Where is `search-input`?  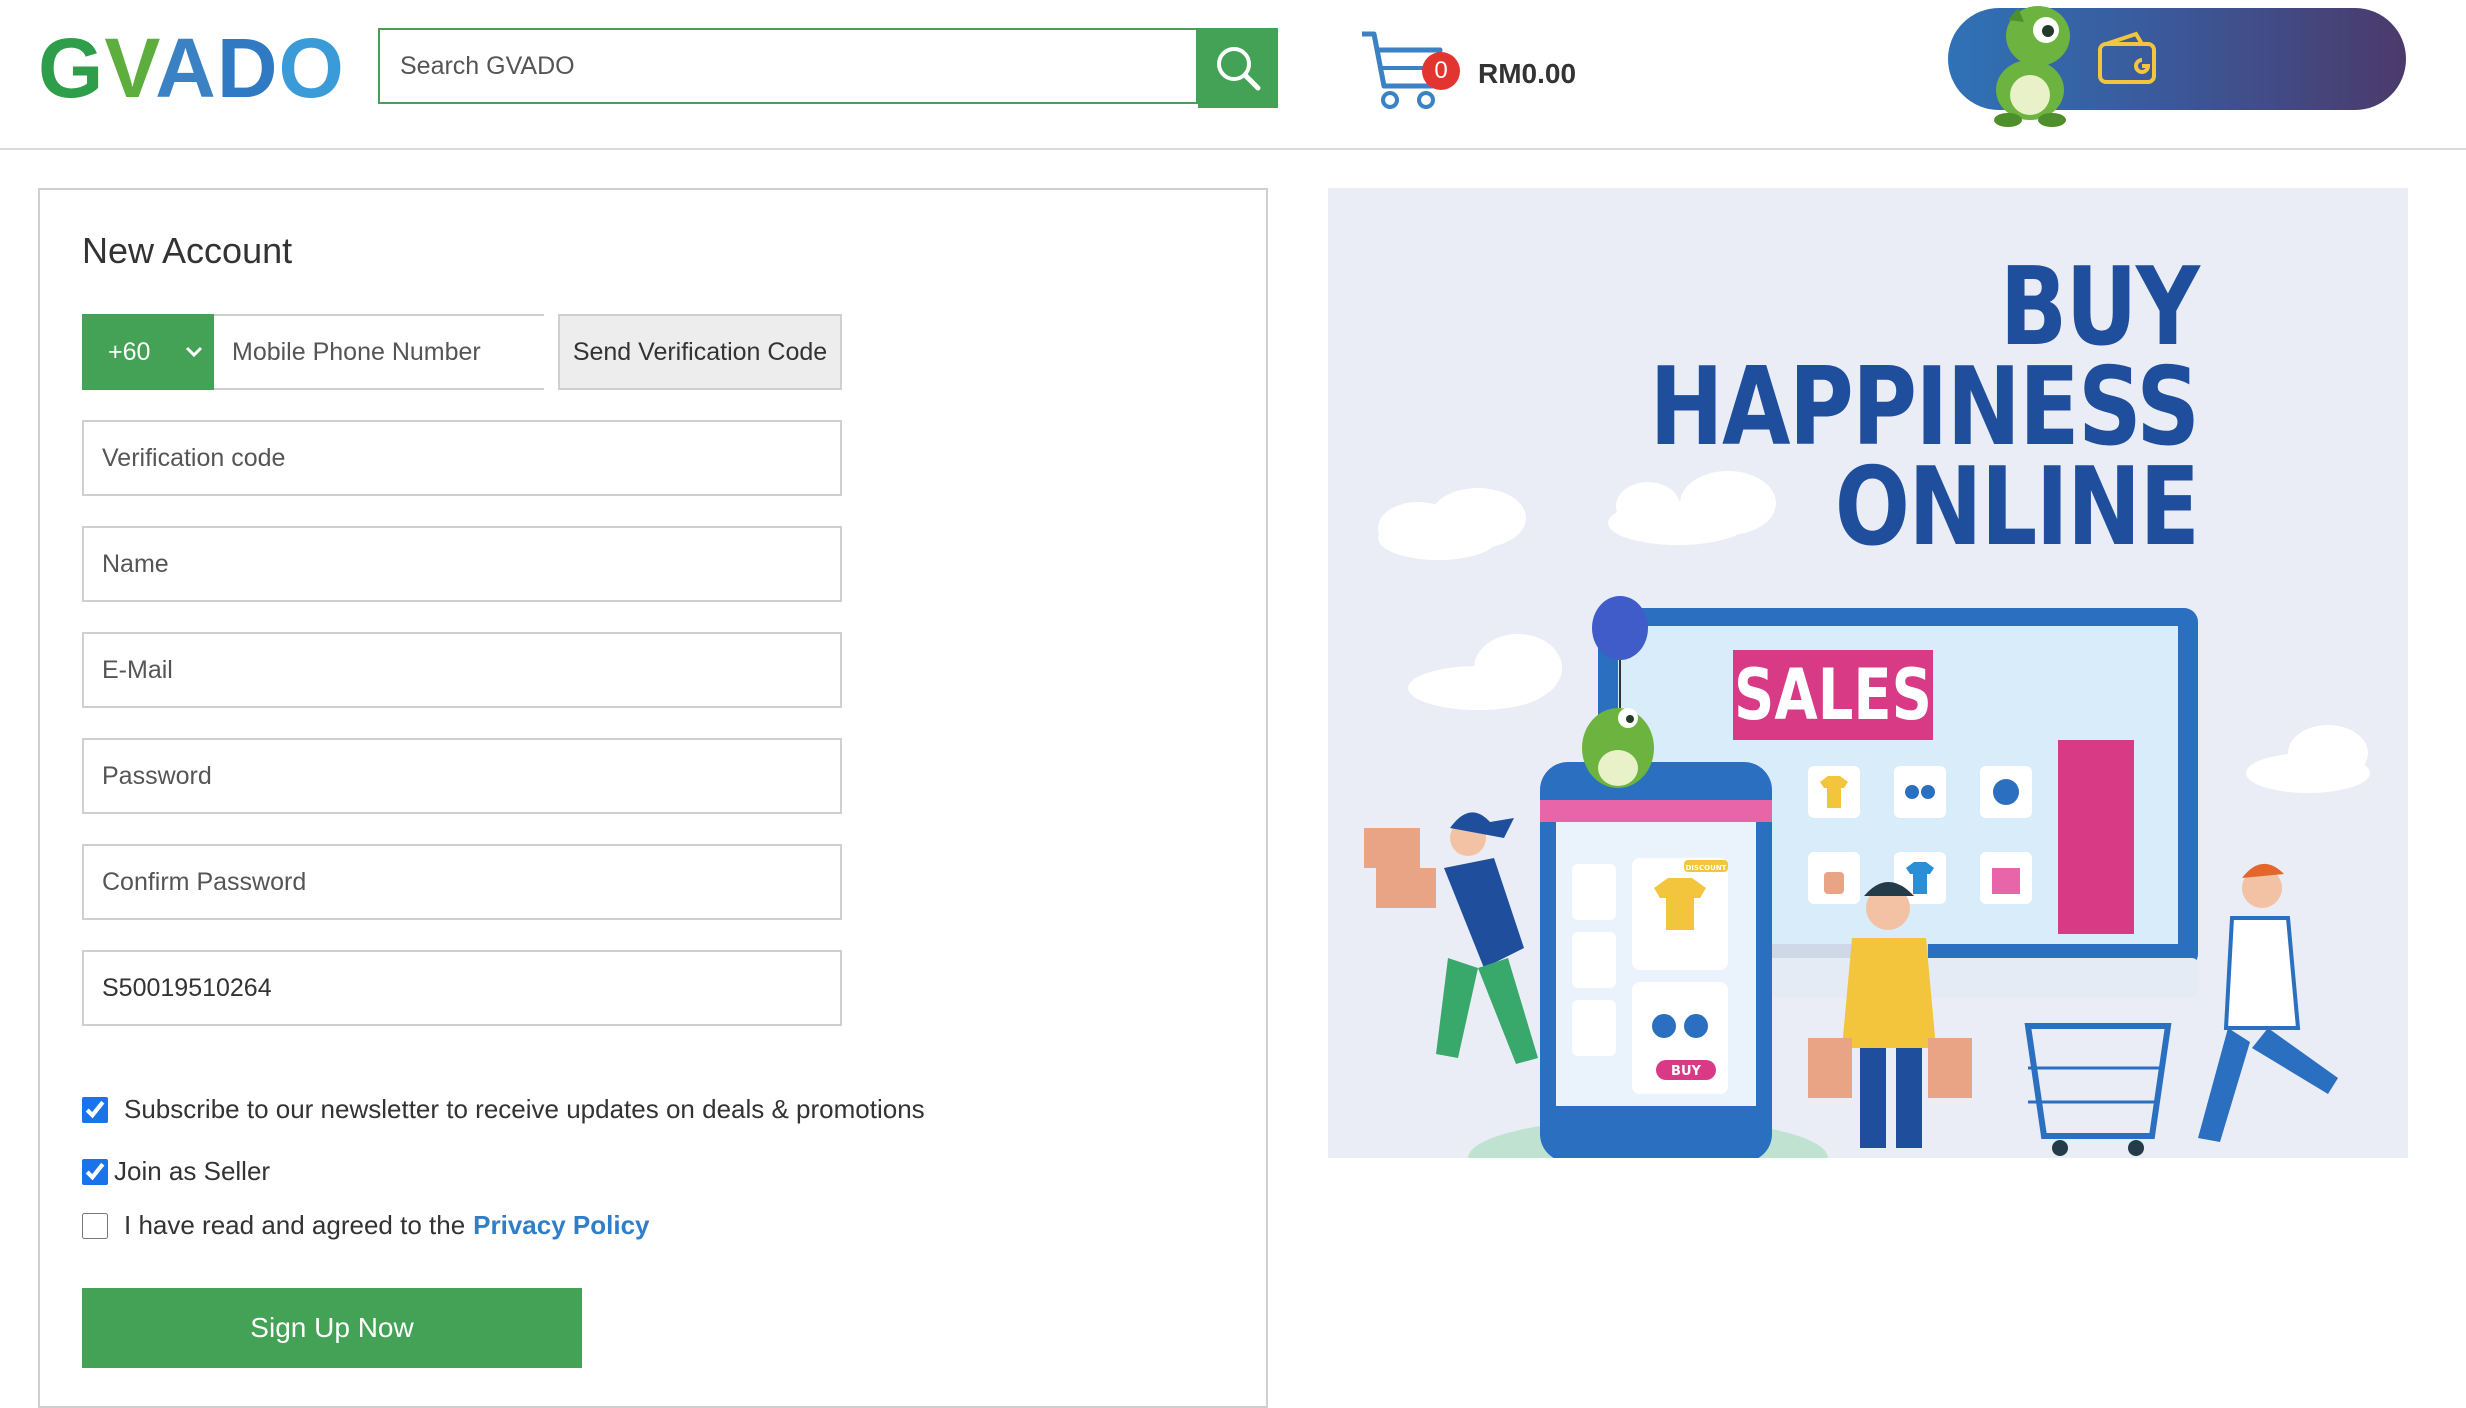 search-input is located at coordinates (788, 66).